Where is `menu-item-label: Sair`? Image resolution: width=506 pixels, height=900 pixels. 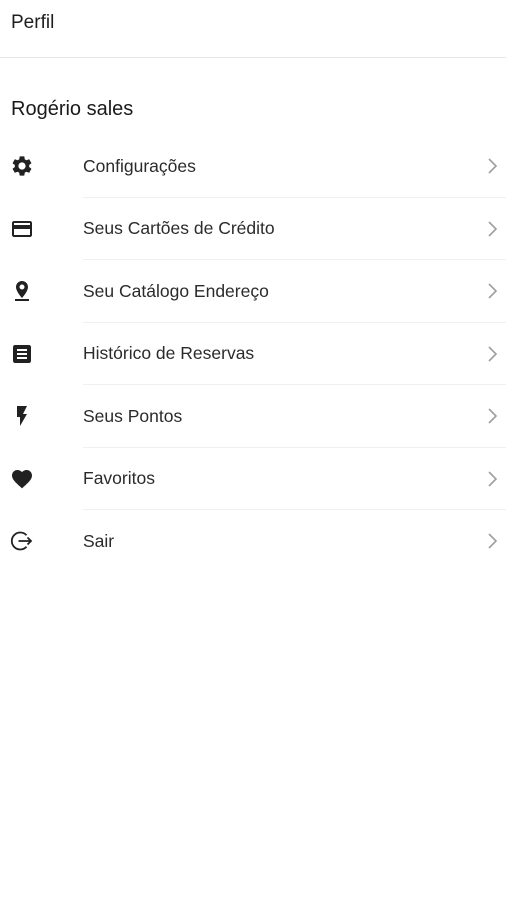
menu-item-label: Sair is located at coordinates (99, 540).